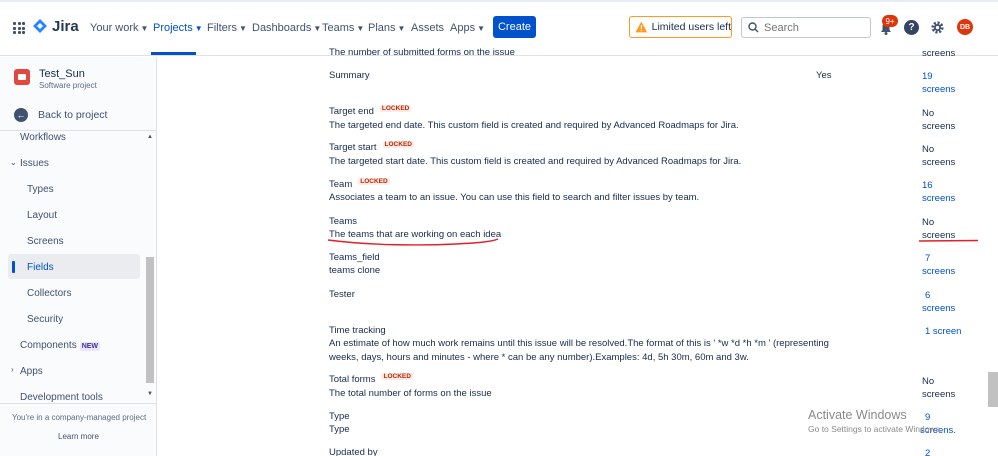 The height and width of the screenshot is (456, 998). What do you see at coordinates (937, 27) in the screenshot?
I see `gear-icon` at bounding box center [937, 27].